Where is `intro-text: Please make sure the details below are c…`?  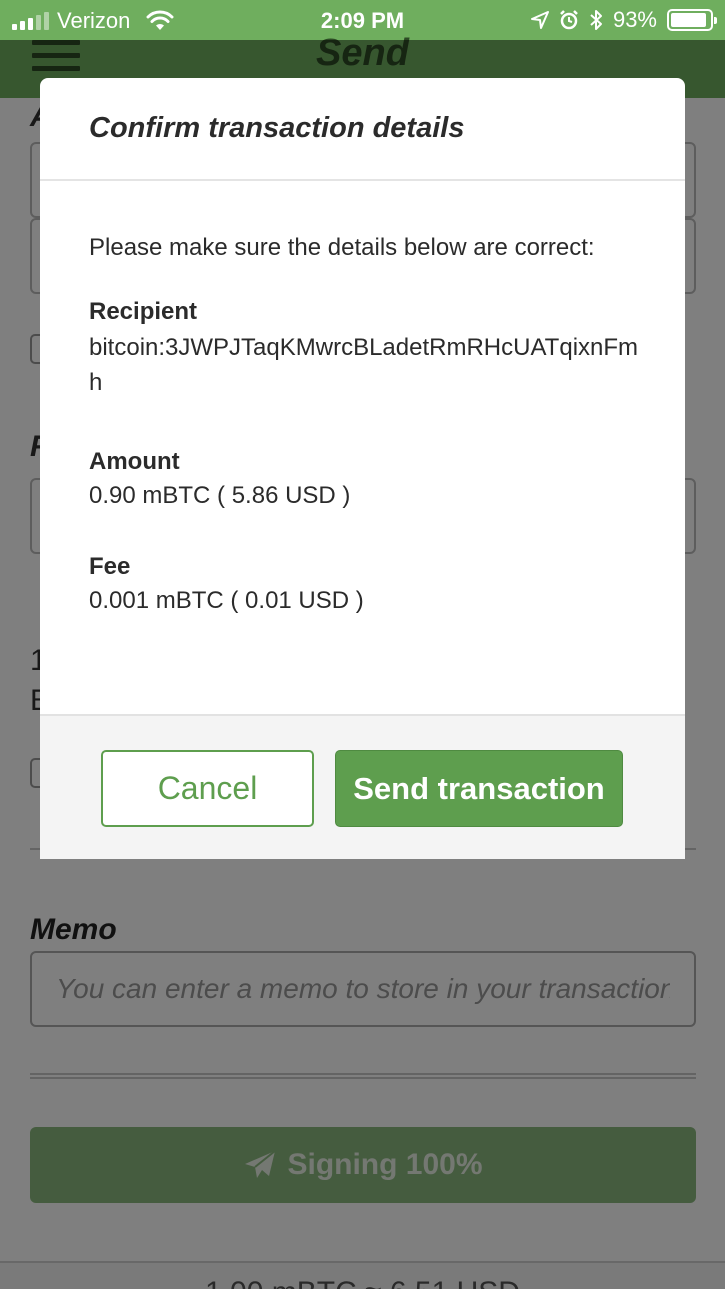
intro-text: Please make sure the details below are c… is located at coordinates (342, 247).